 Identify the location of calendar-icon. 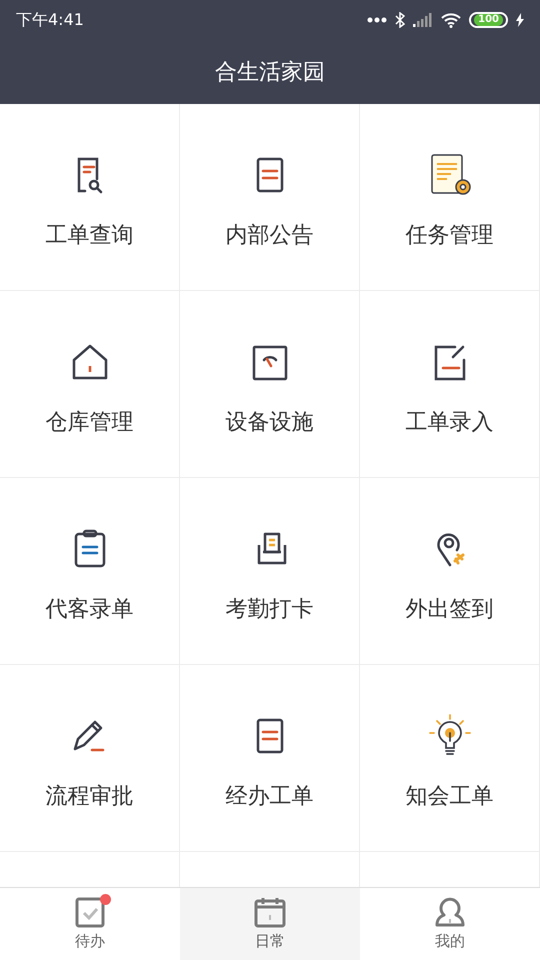
(270, 912).